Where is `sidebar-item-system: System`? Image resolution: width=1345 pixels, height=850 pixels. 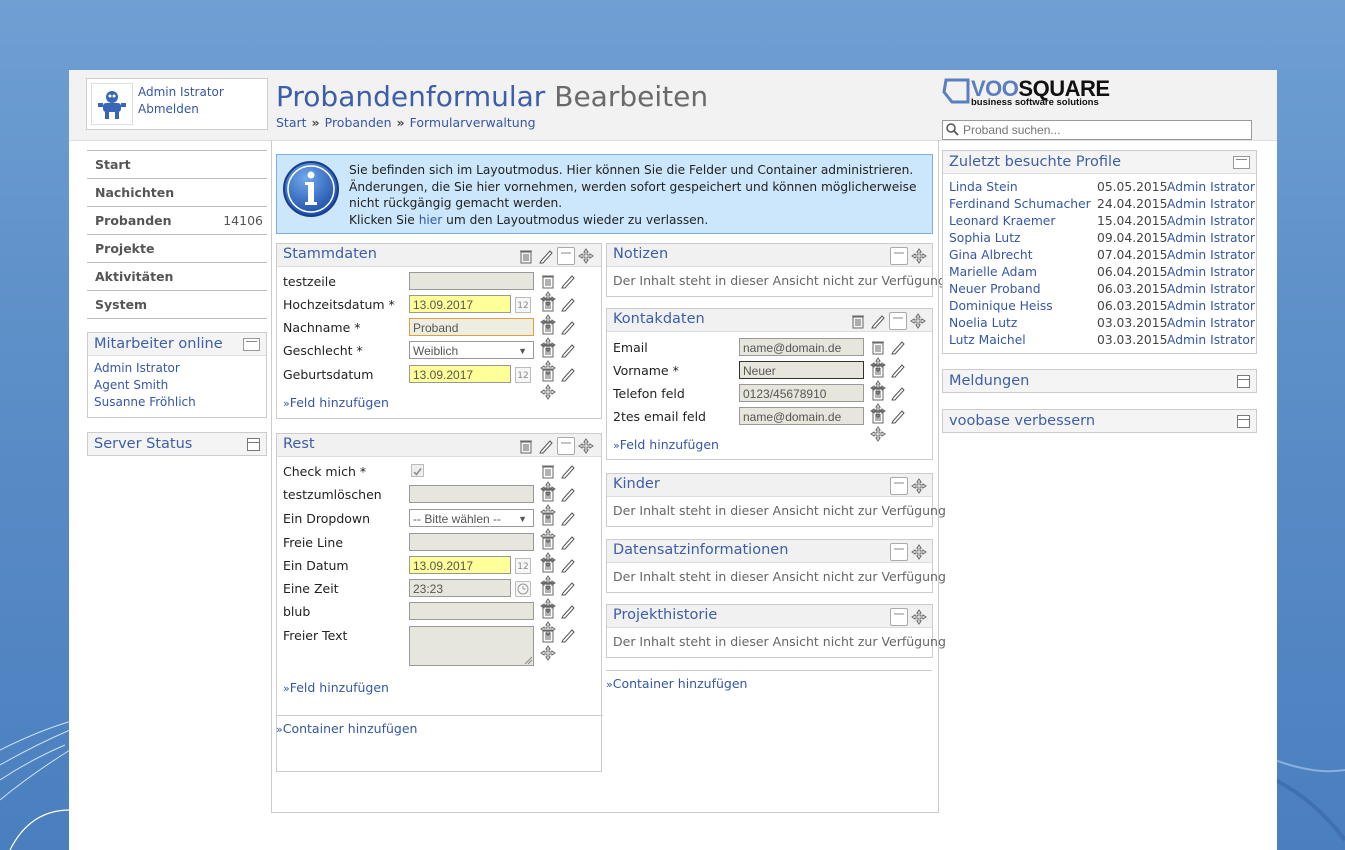
sidebar-item-system: System is located at coordinates (177, 304).